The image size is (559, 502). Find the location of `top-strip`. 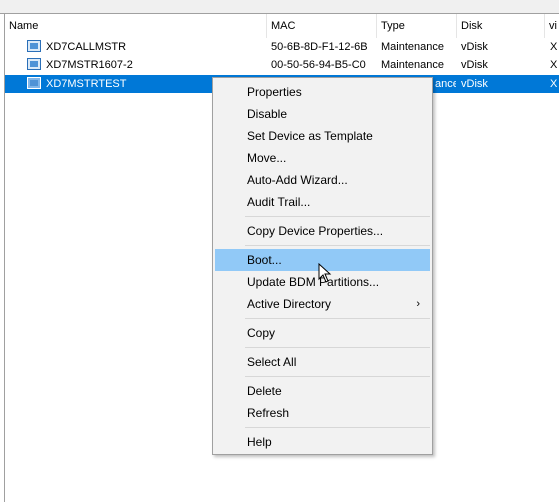

top-strip is located at coordinates (279, 6).